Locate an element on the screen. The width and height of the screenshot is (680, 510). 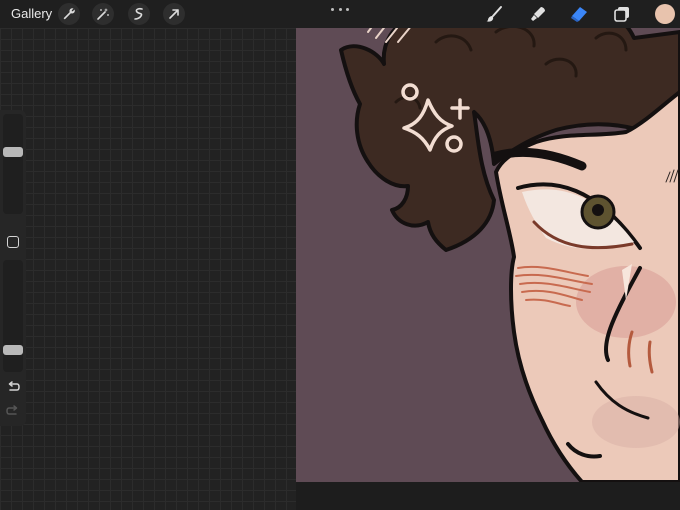
brush-icon is located at coordinates (494, 14).